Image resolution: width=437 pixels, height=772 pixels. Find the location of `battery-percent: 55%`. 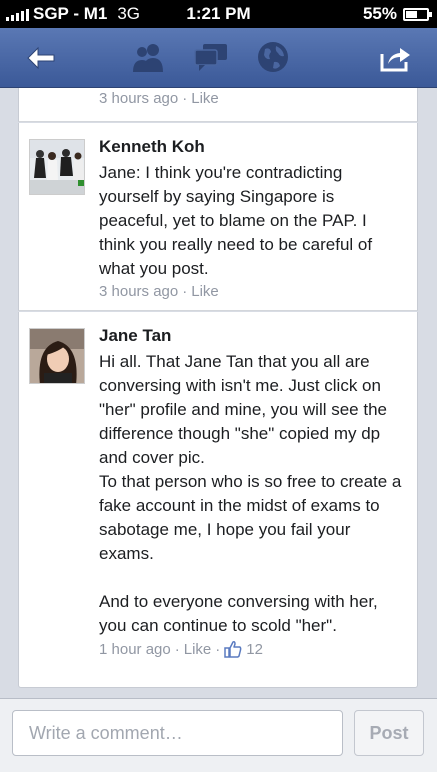

battery-percent: 55% is located at coordinates (379, 13).